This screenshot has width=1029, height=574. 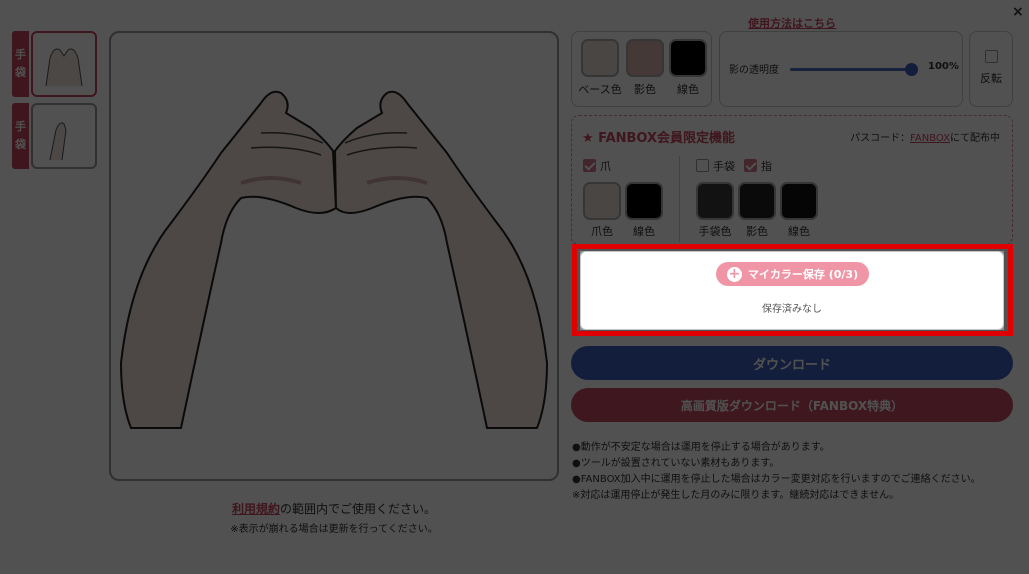 I want to click on glove-color-label: 手袋色, so click(x=715, y=231).